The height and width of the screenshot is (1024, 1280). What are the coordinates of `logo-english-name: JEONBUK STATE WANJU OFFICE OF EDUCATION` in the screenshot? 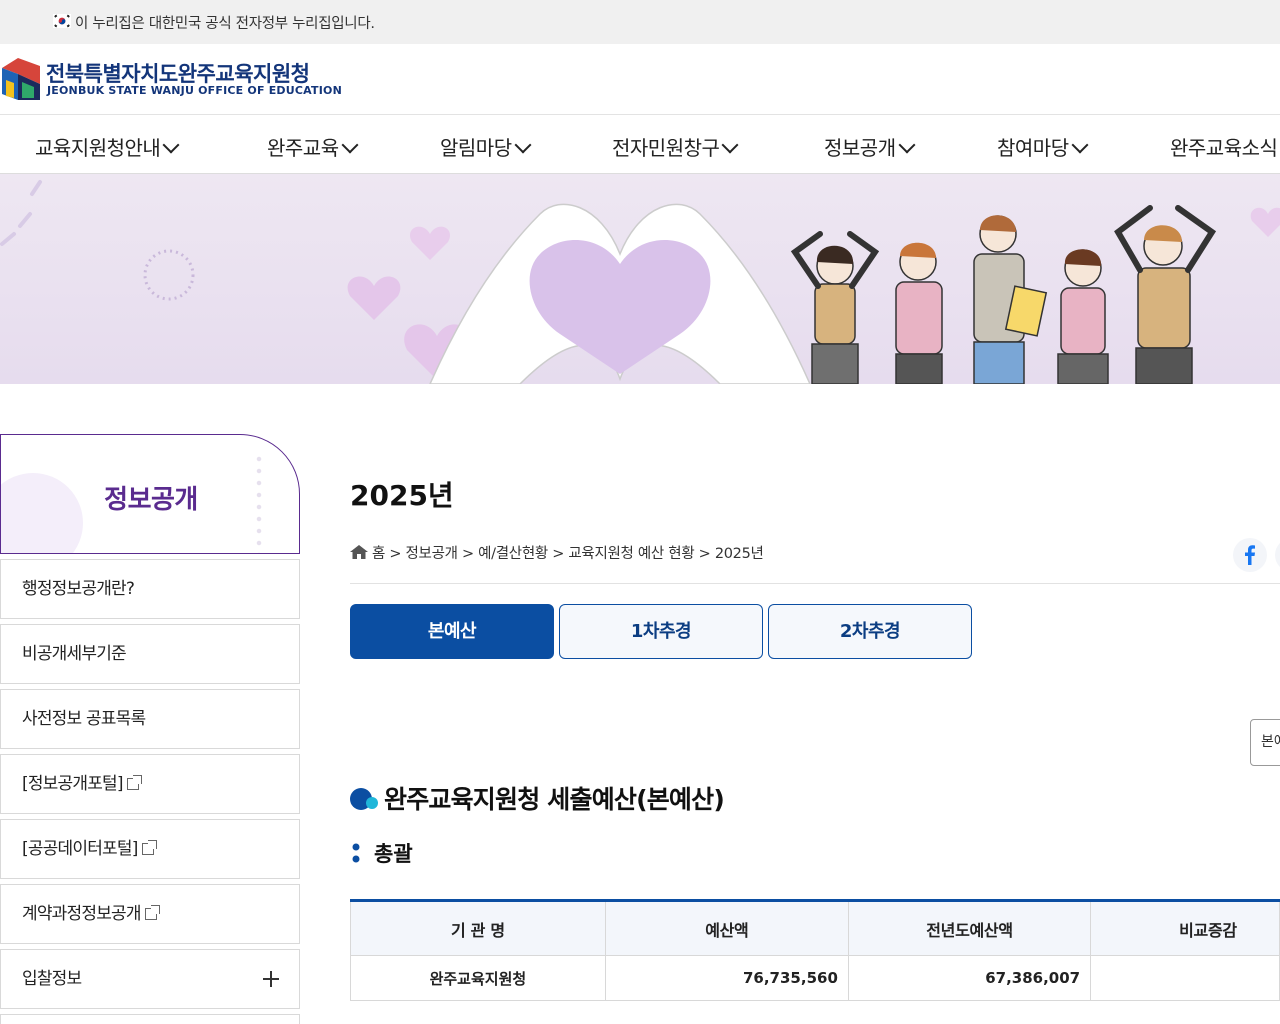 It's located at (194, 90).